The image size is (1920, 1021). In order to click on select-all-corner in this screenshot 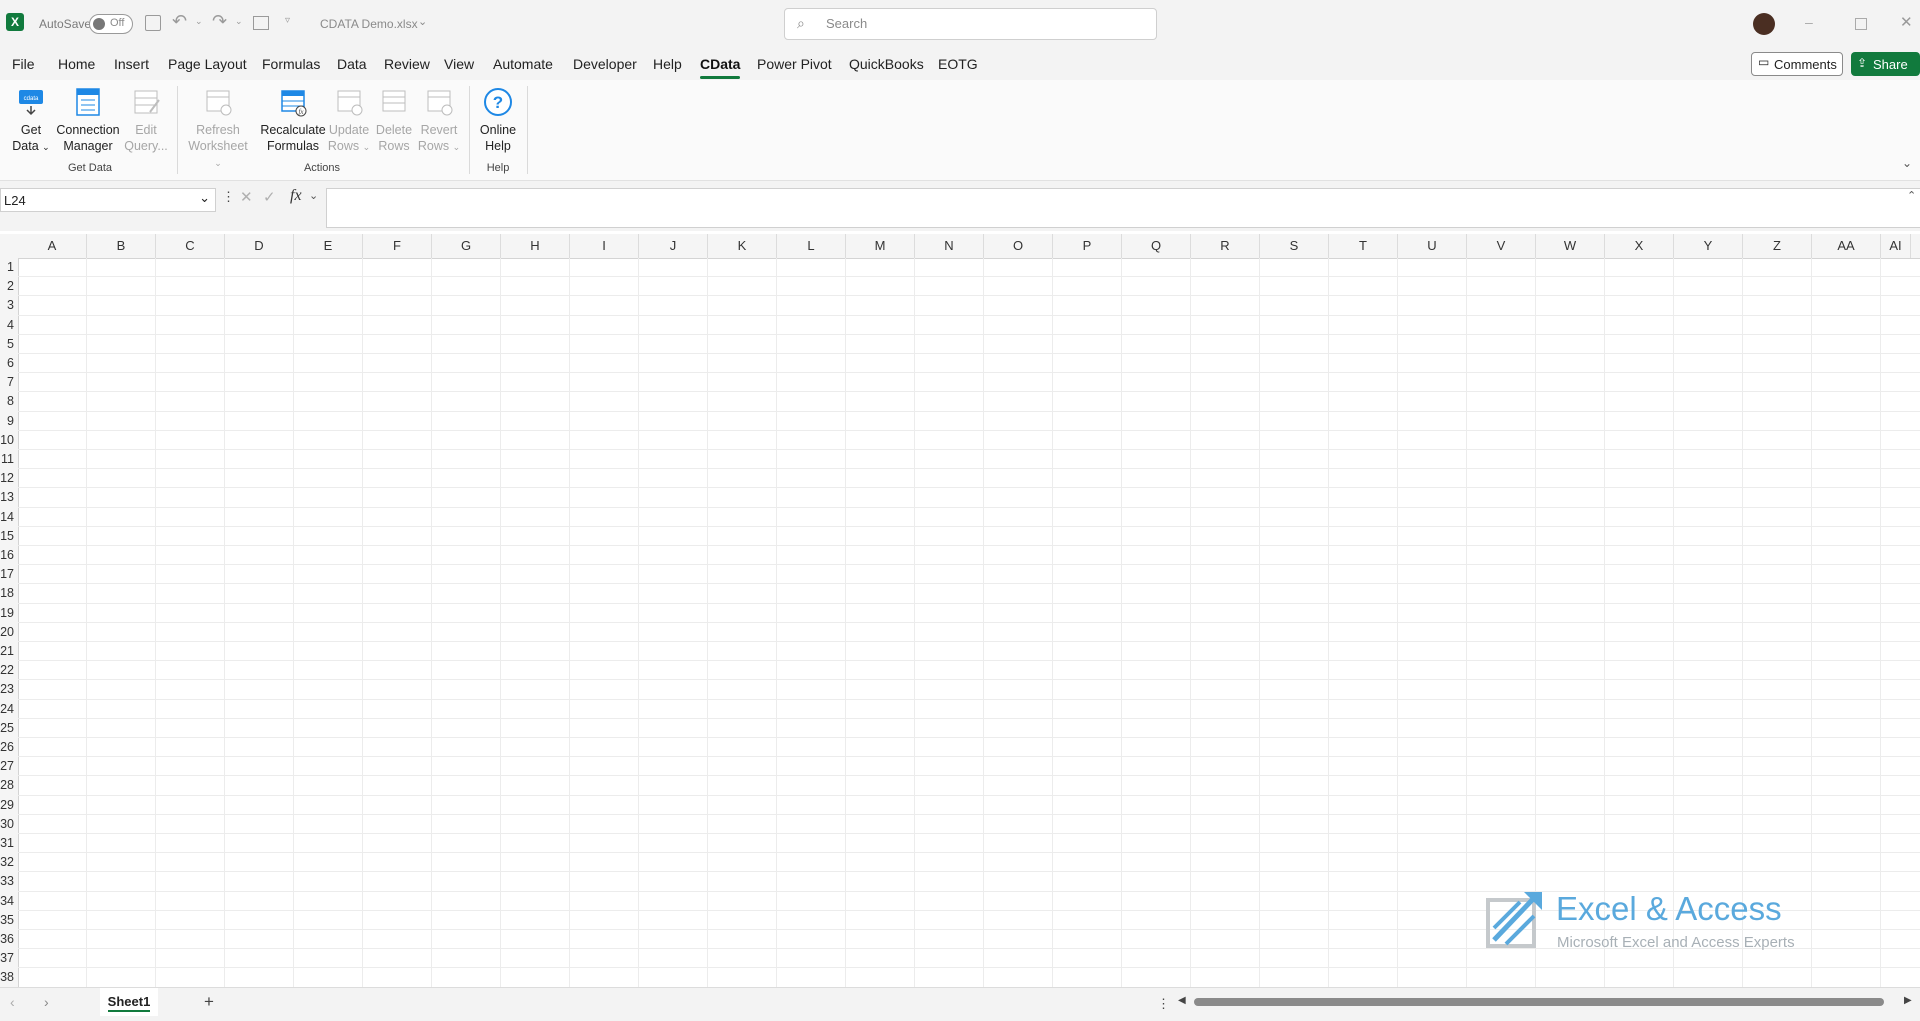, I will do `click(9, 246)`.